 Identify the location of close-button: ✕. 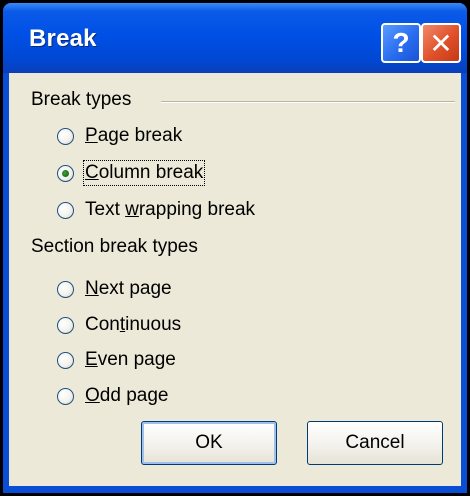
(441, 43).